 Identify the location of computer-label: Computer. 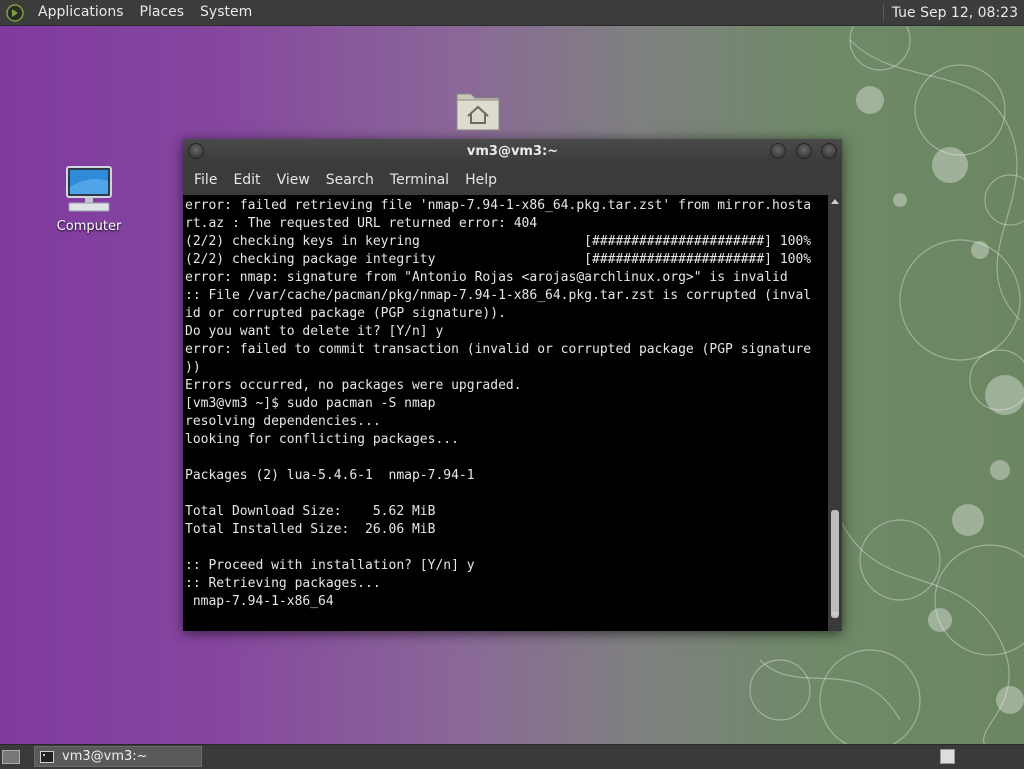
(89, 226).